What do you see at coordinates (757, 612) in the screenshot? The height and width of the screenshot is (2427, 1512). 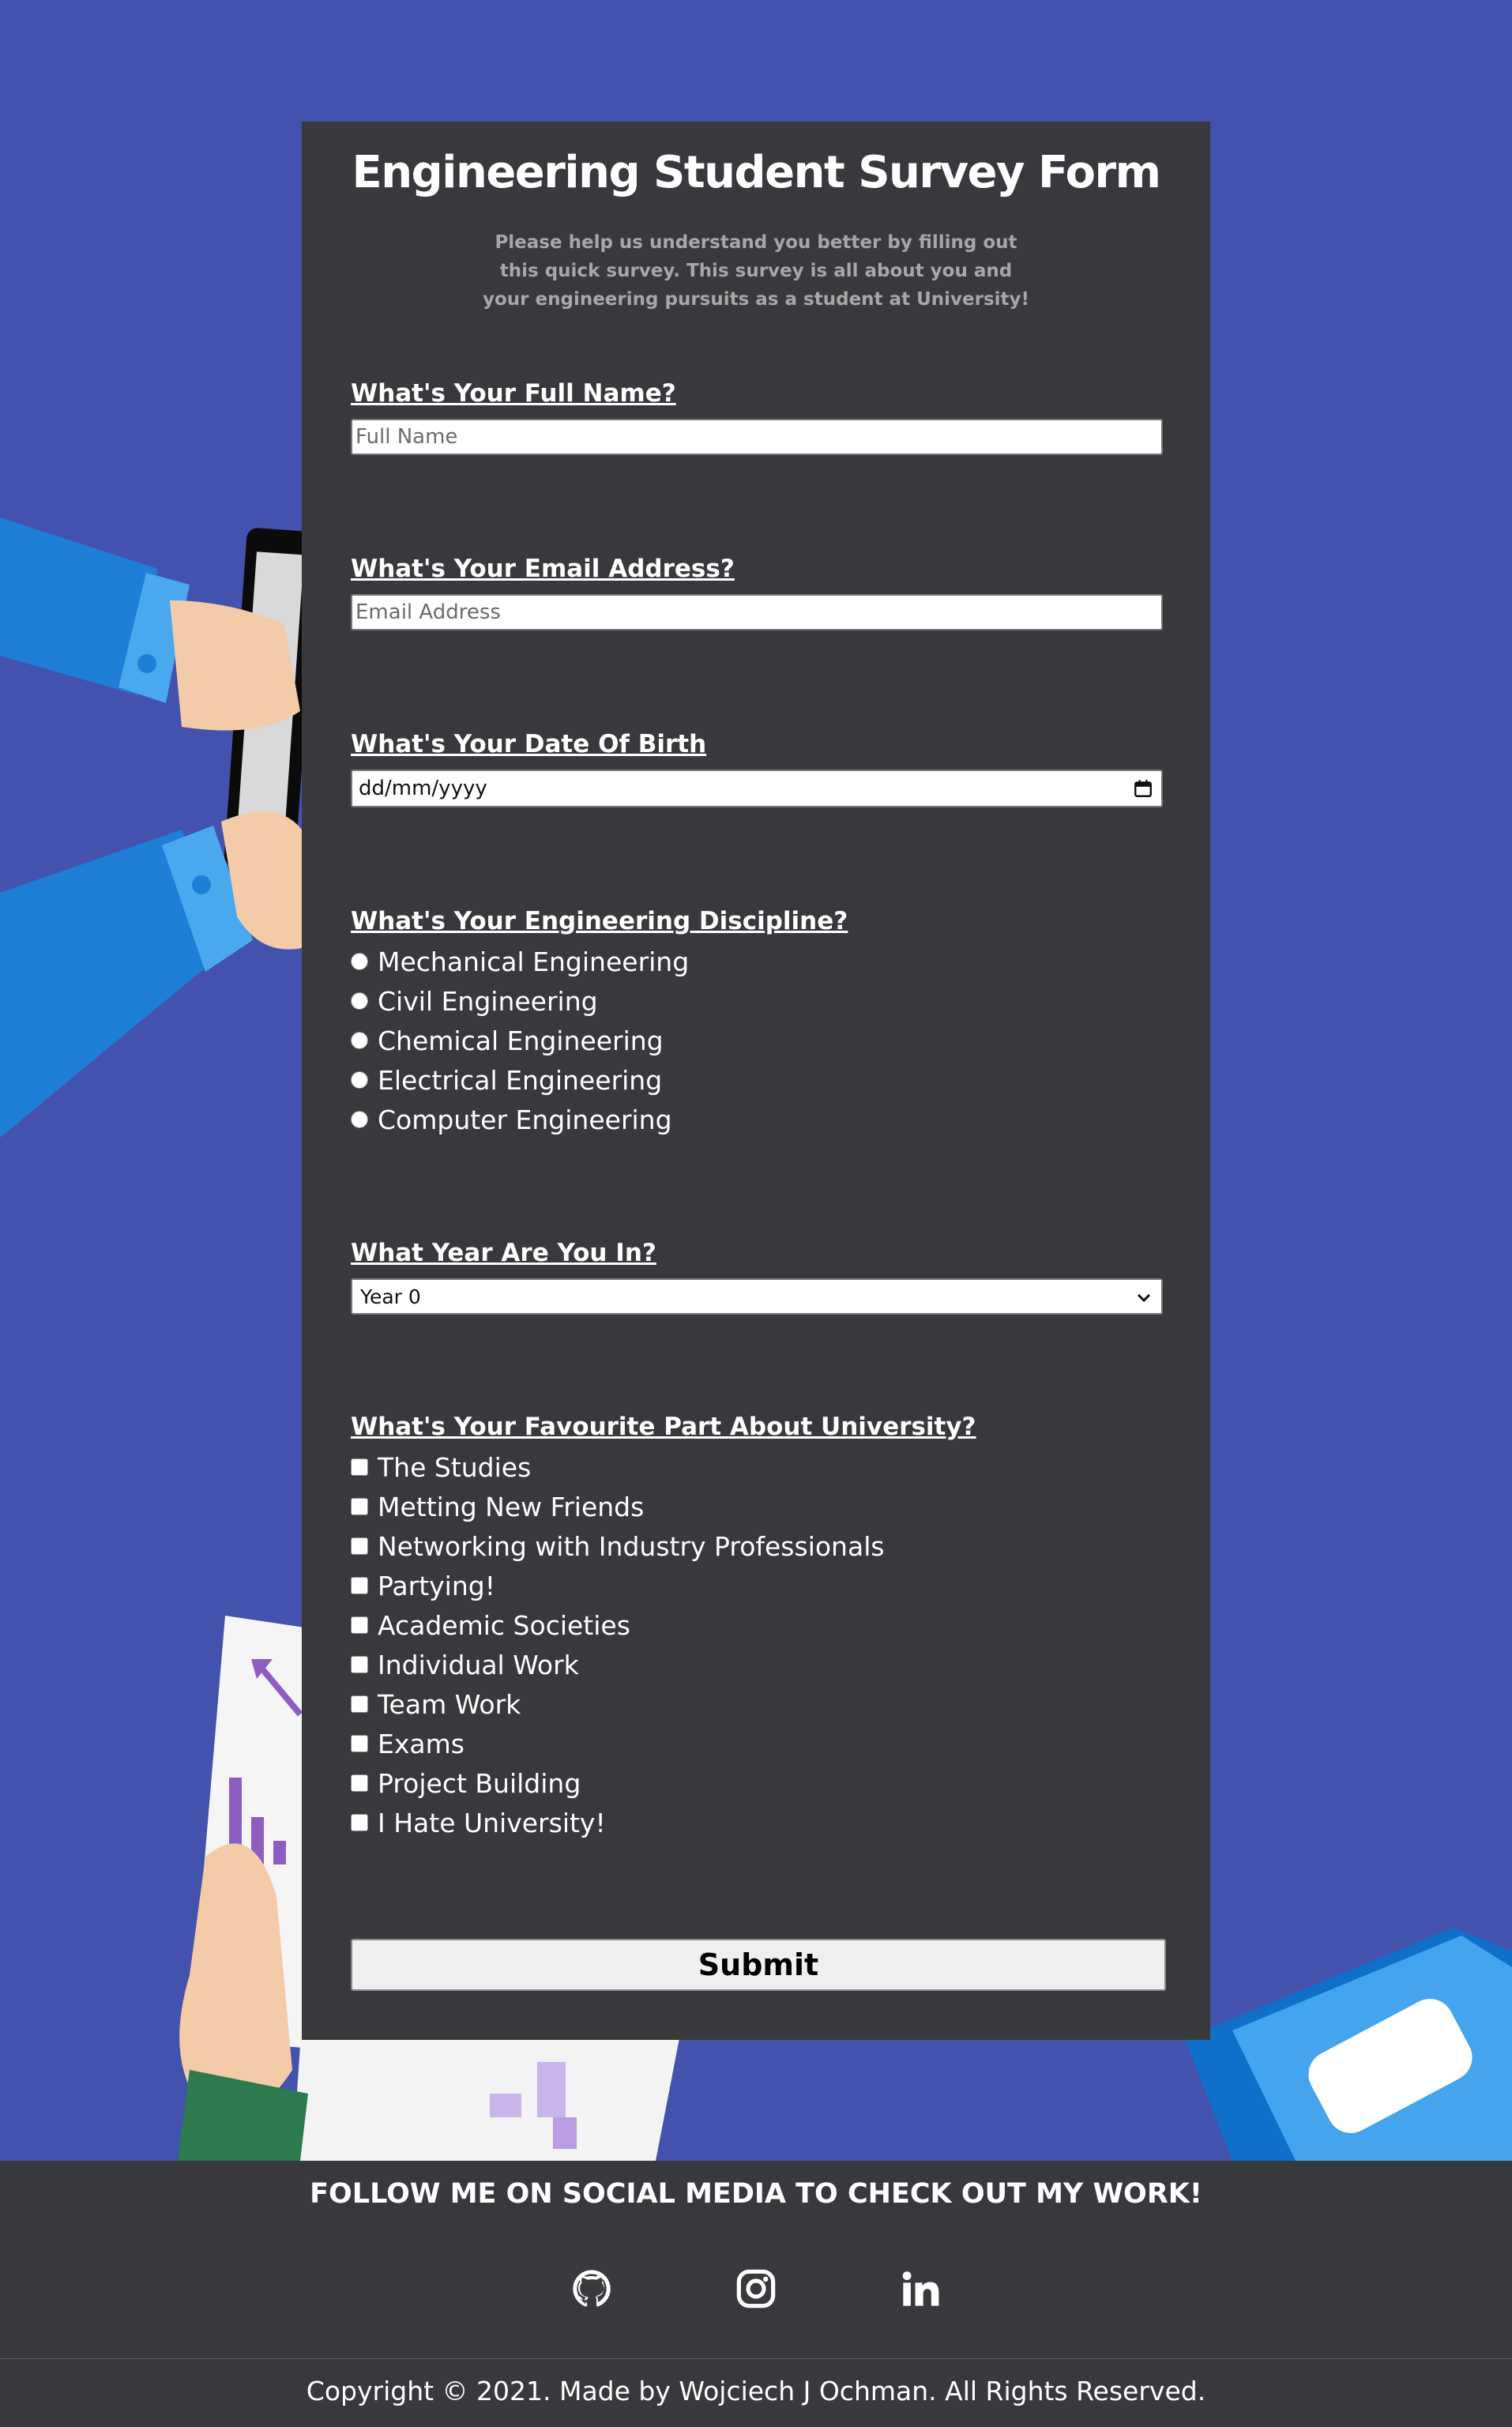 I see `email-input` at bounding box center [757, 612].